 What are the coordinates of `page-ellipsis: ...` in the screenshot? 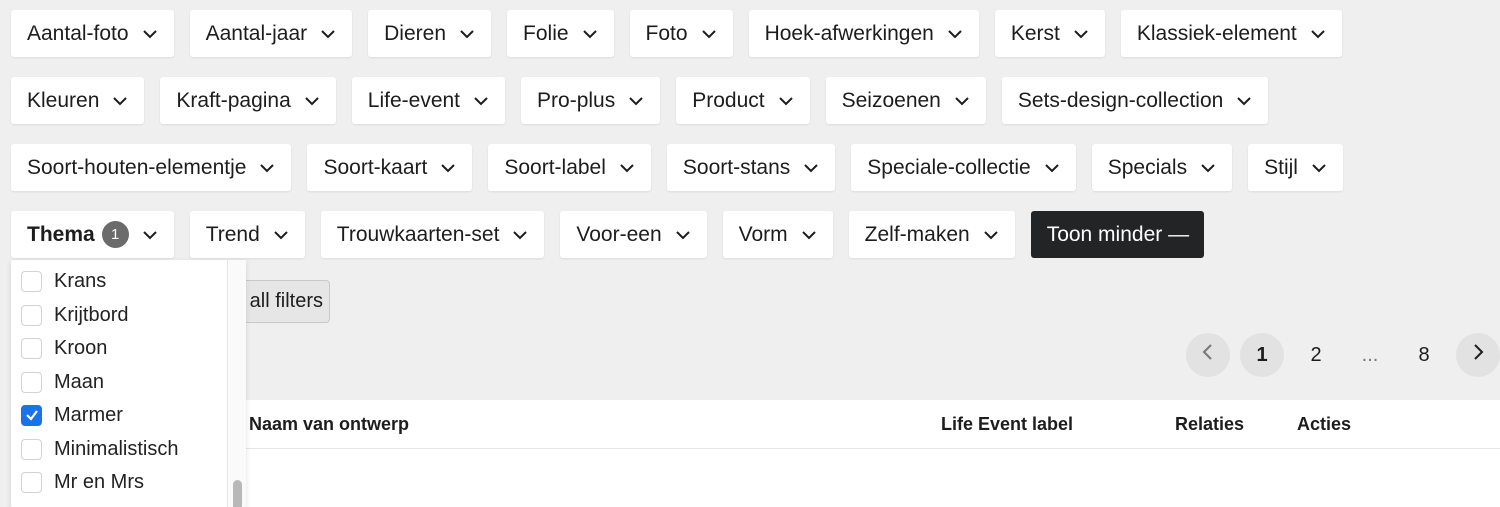 It's located at (1370, 354).